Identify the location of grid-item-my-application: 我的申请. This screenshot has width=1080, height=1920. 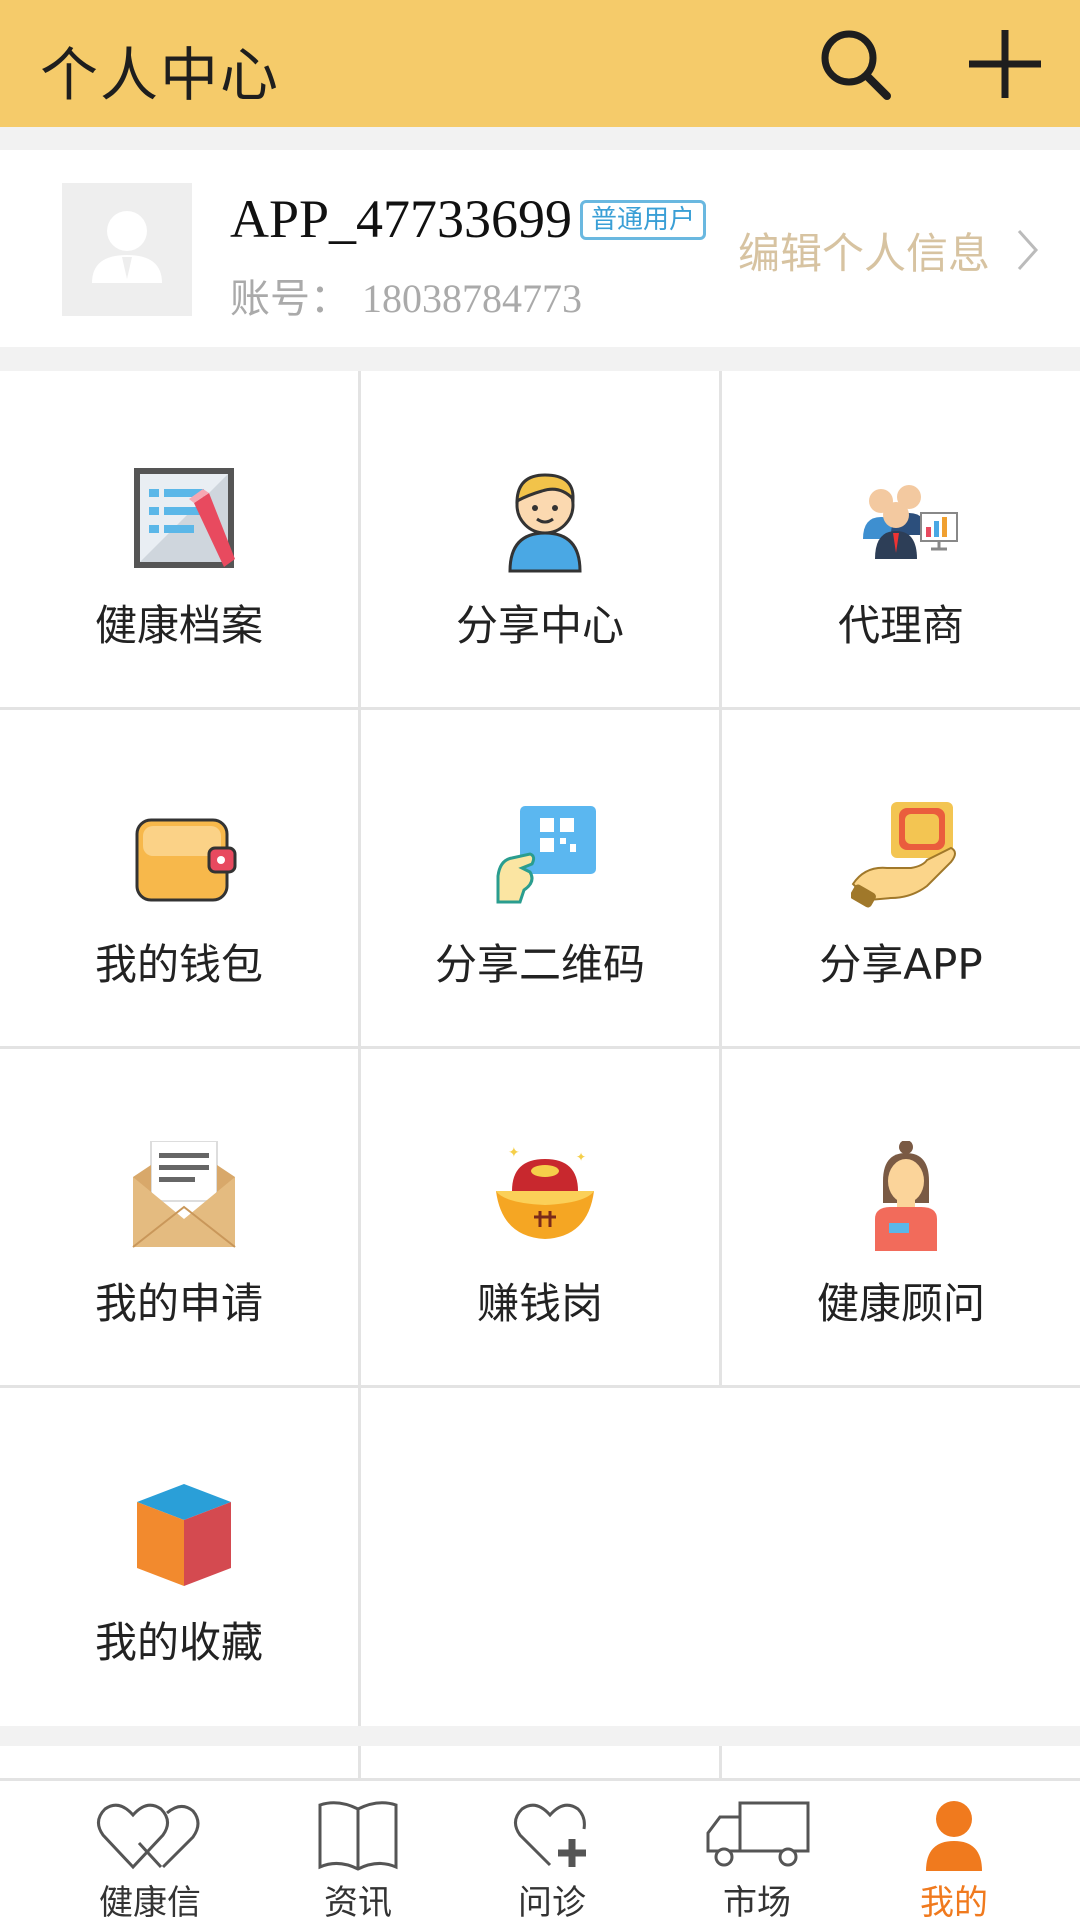
(179, 1217).